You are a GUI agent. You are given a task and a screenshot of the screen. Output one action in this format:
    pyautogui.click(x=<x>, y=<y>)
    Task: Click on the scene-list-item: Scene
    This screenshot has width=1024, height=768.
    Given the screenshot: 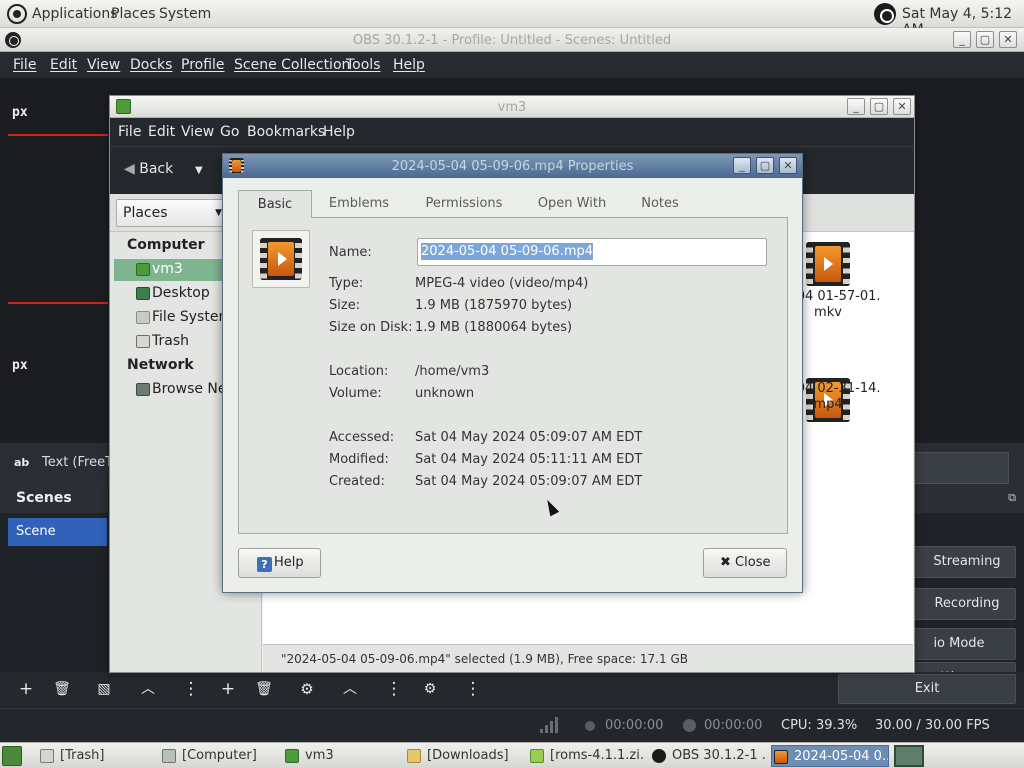 What is the action you would take?
    pyautogui.click(x=57, y=532)
    